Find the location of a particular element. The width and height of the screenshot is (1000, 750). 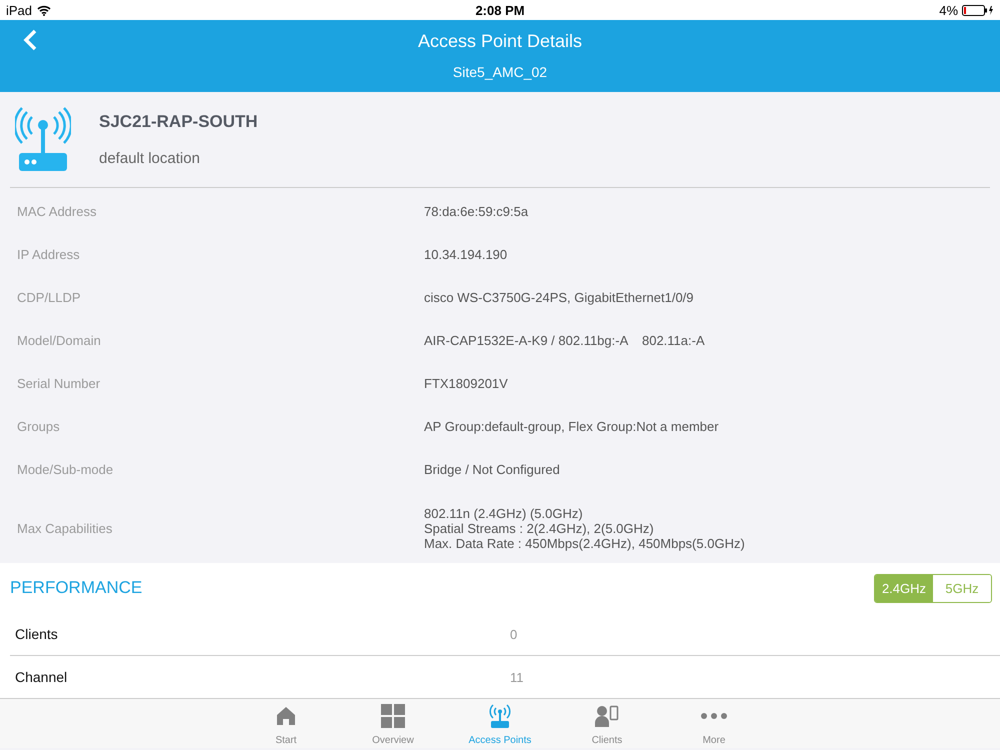

detail-label: Mode/Sub-mode is located at coordinates (65, 469).